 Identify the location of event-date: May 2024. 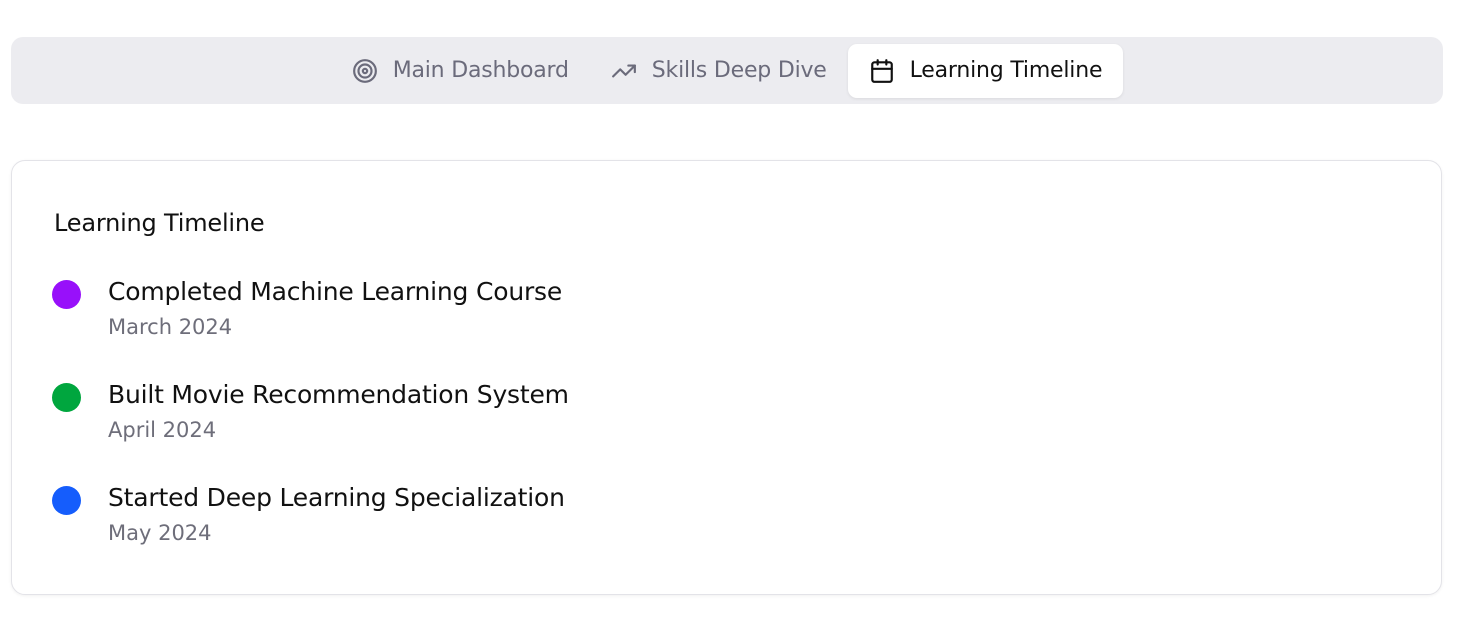
(160, 533).